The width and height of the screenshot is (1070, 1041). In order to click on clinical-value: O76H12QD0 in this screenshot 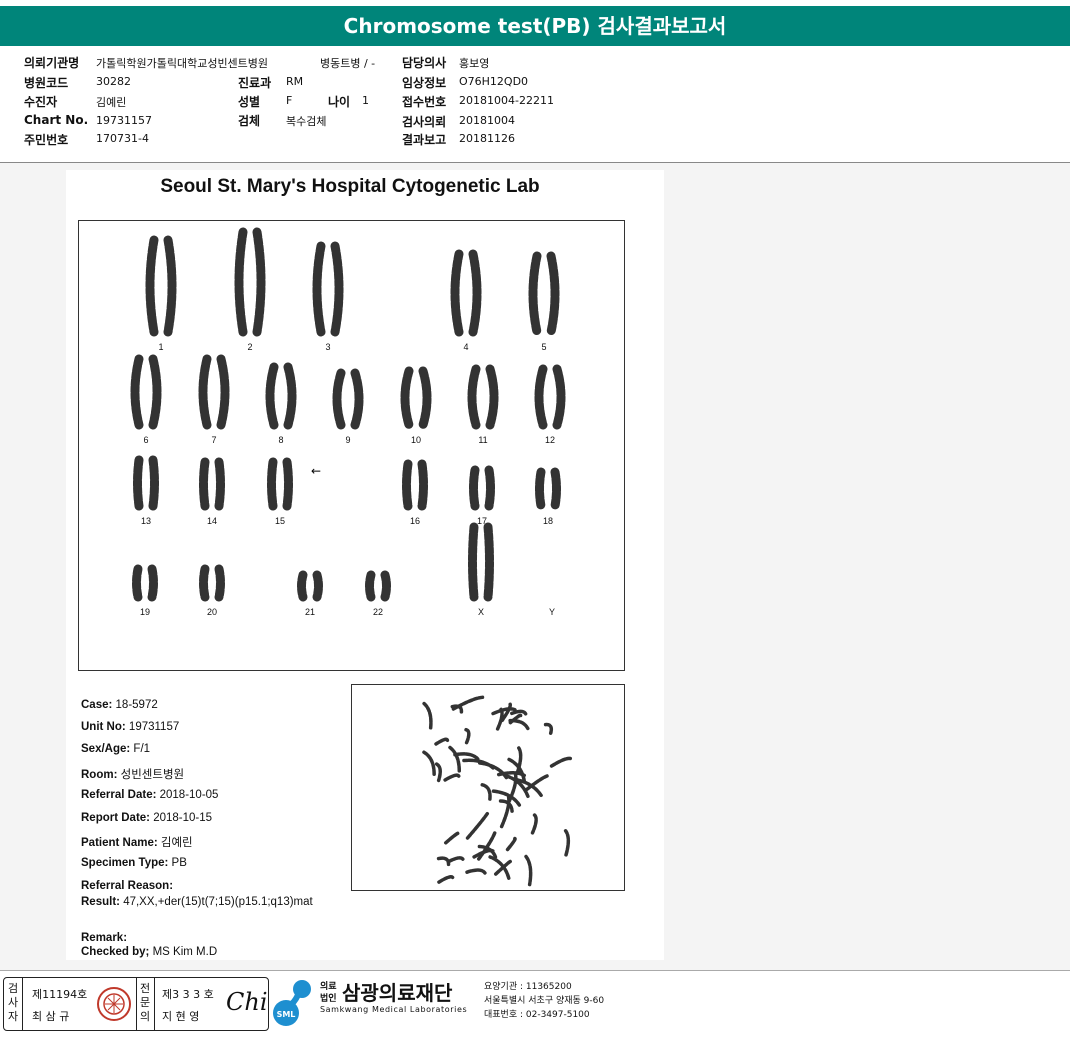, I will do `click(494, 81)`.